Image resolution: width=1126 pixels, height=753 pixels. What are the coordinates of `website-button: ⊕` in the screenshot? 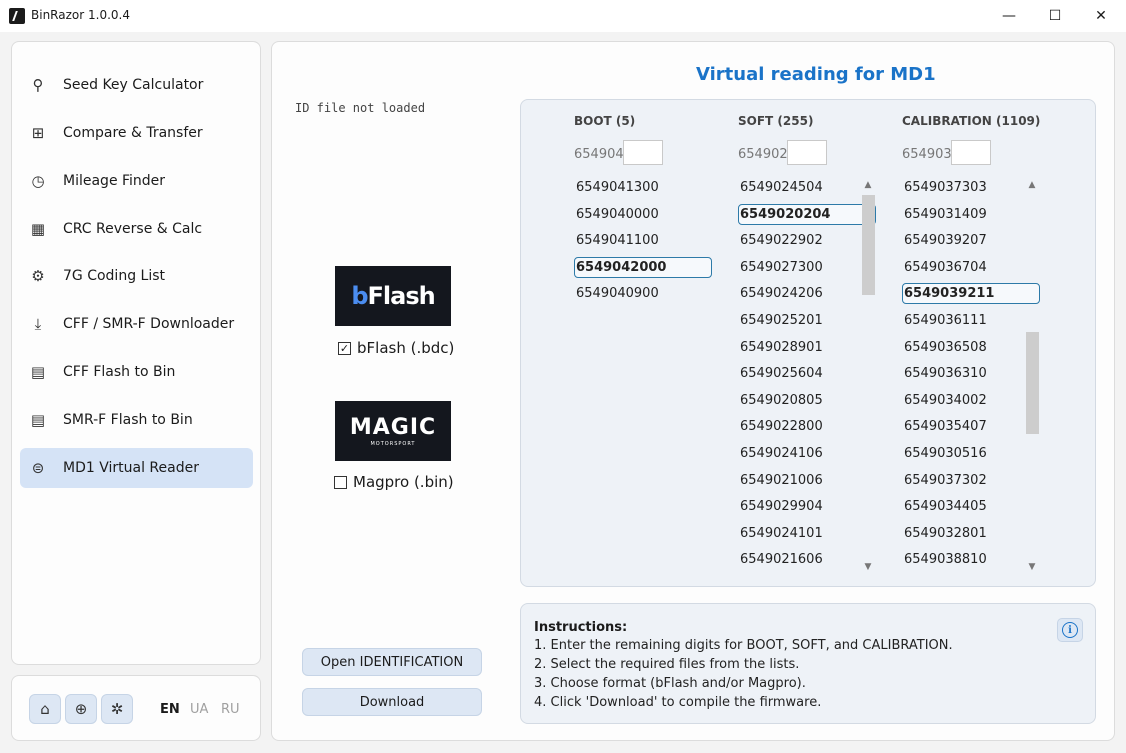 It's located at (81, 709).